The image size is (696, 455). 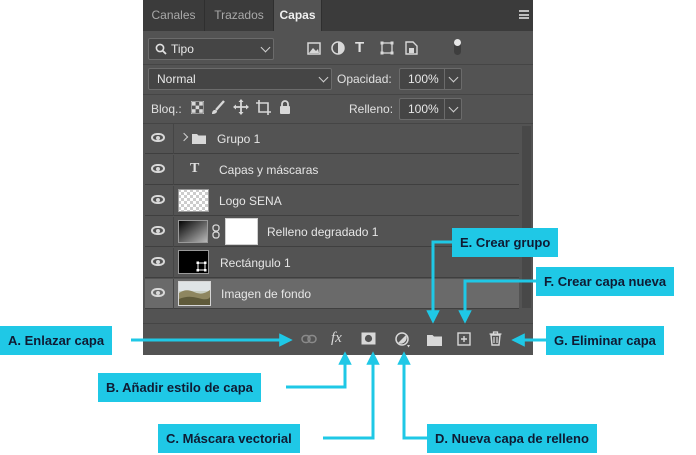 What do you see at coordinates (182, 49) in the screenshot?
I see `filter-kind-value: Tipo` at bounding box center [182, 49].